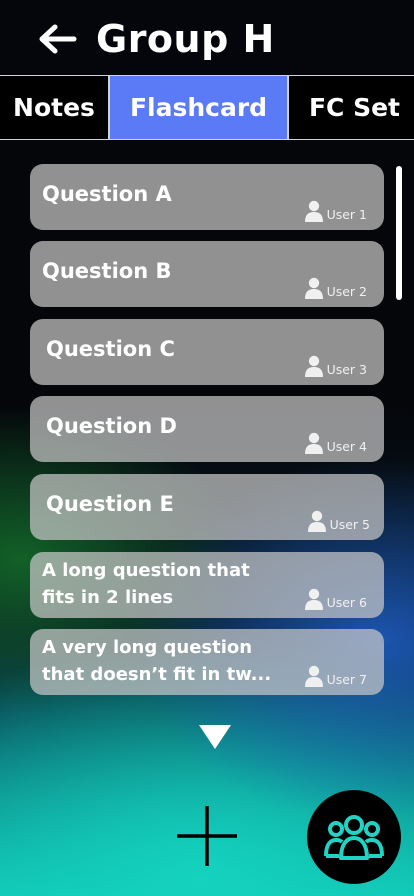 Image resolution: width=414 pixels, height=896 pixels. I want to click on flashcard-item: Question E User 5, so click(207, 507).